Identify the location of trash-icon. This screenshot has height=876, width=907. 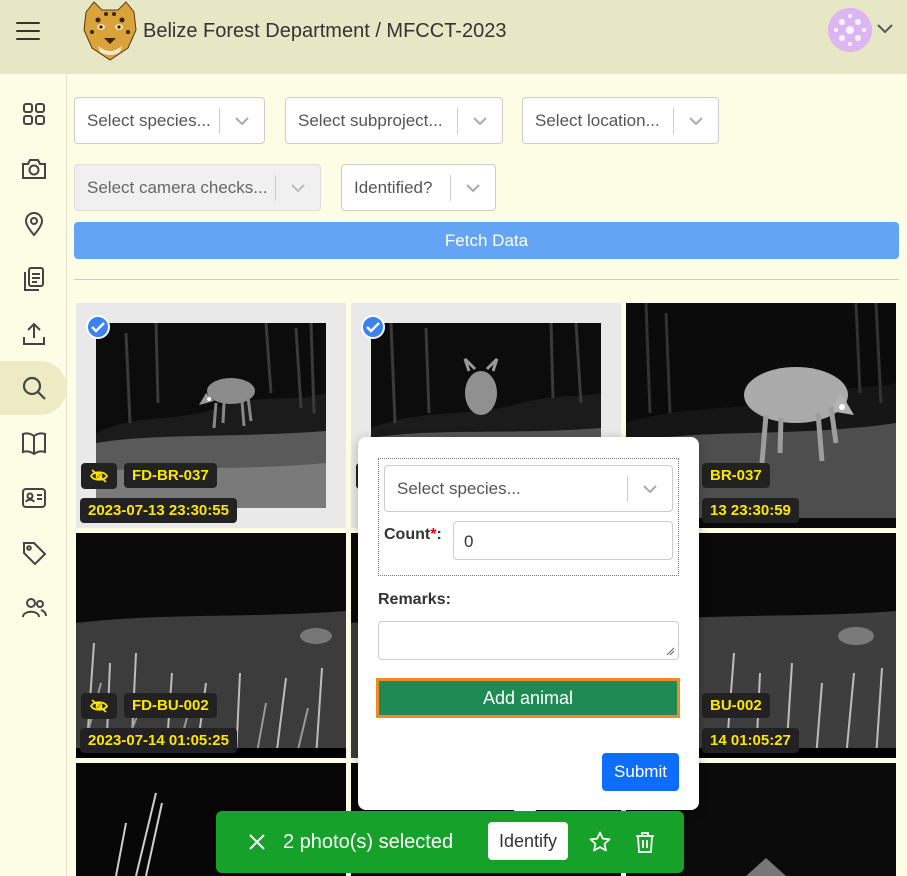
(645, 842).